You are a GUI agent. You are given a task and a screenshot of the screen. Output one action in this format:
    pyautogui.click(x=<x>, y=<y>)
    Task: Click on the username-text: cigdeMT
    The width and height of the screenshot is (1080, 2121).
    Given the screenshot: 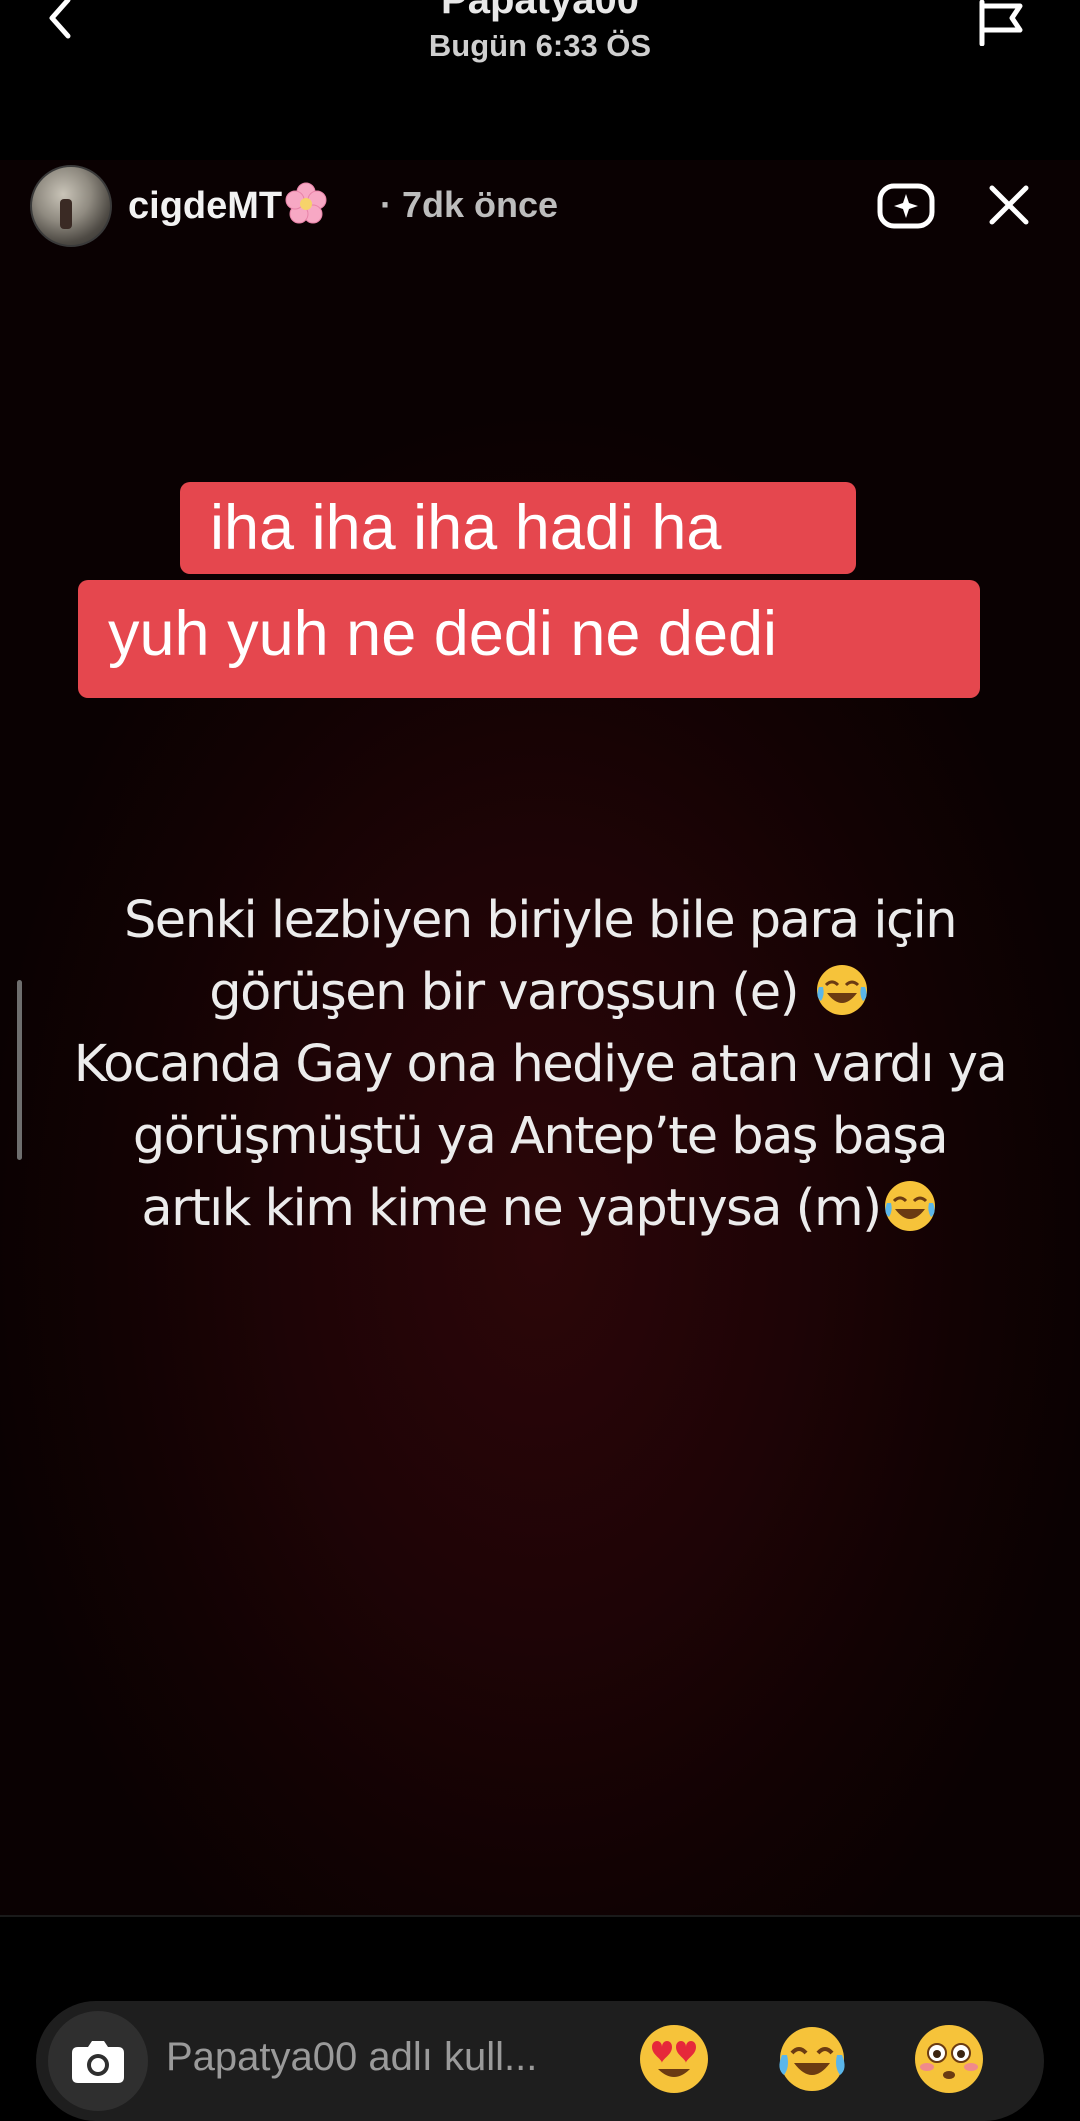 What is the action you would take?
    pyautogui.click(x=205, y=206)
    